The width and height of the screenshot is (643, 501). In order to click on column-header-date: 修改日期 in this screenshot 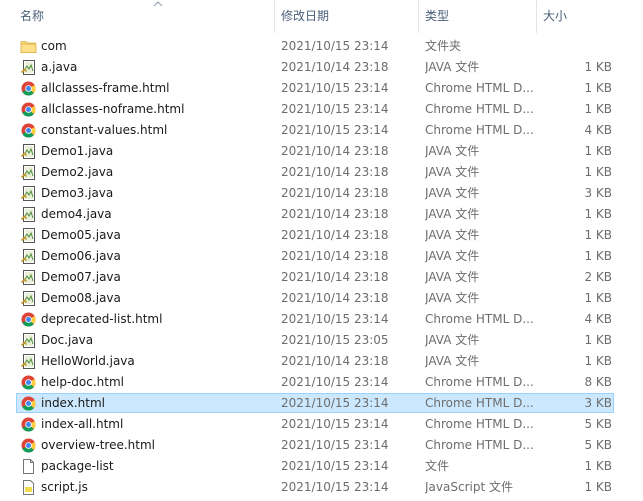, I will do `click(346, 16)`.